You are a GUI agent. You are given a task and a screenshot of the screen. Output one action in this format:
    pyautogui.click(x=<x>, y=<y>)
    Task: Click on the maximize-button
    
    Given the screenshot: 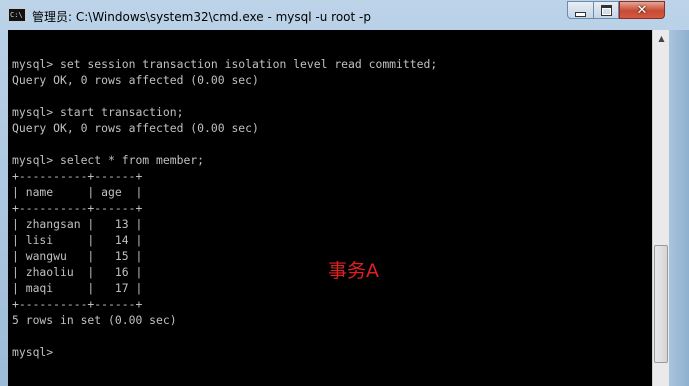 What is the action you would take?
    pyautogui.click(x=606, y=10)
    